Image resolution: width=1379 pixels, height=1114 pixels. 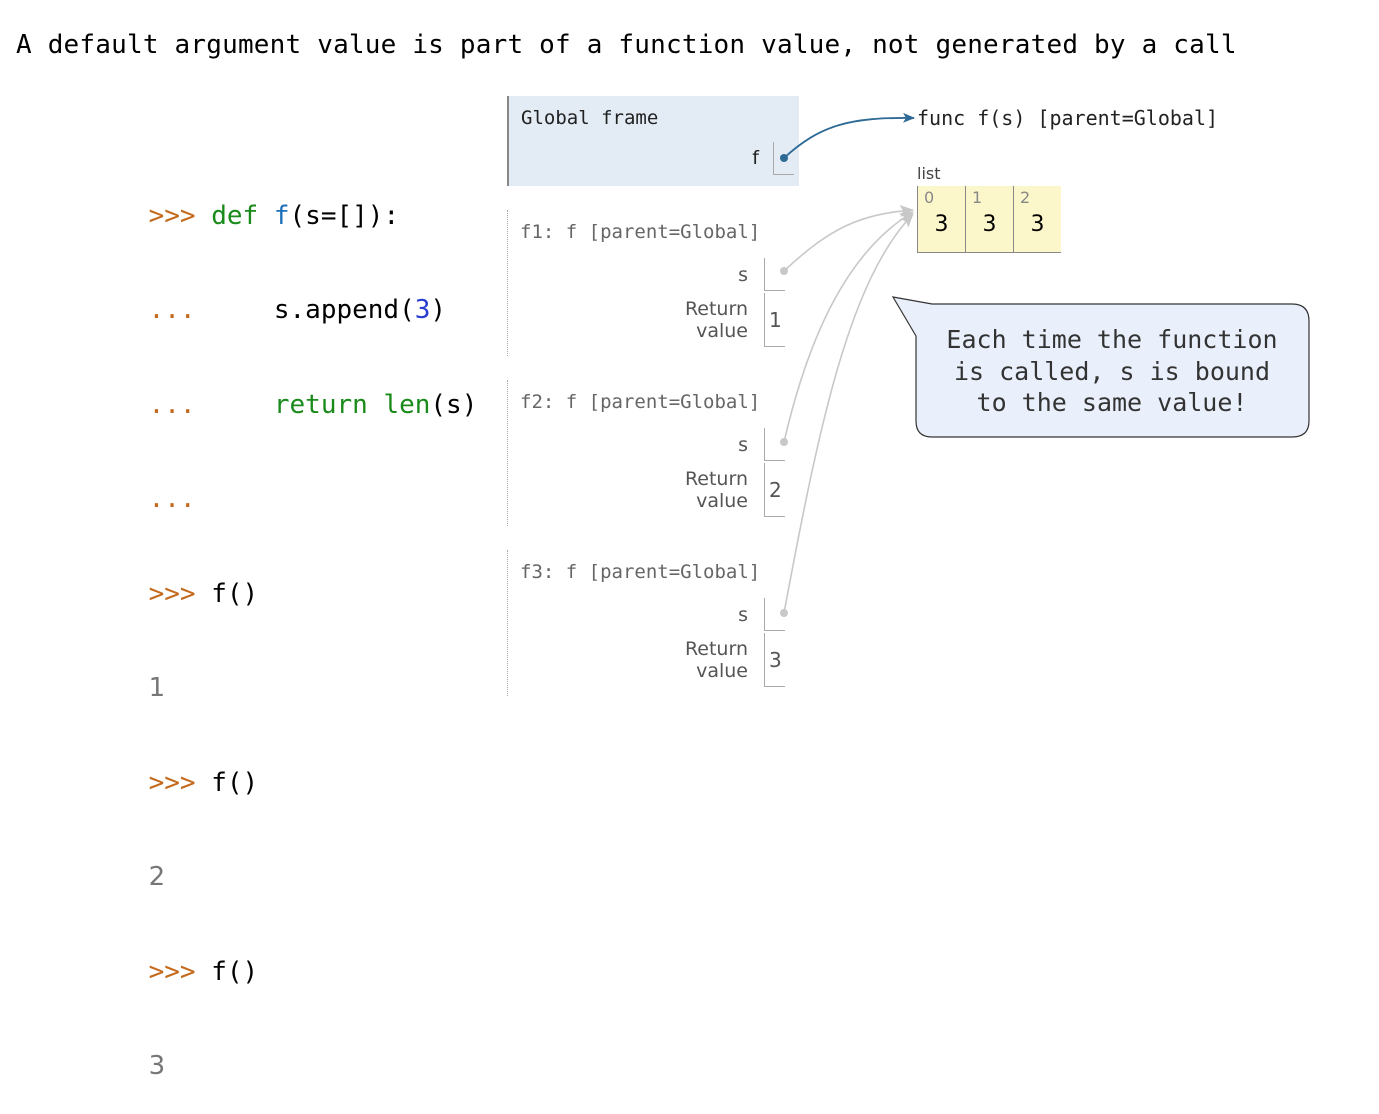 I want to click on output-value: 2, so click(x=157, y=877).